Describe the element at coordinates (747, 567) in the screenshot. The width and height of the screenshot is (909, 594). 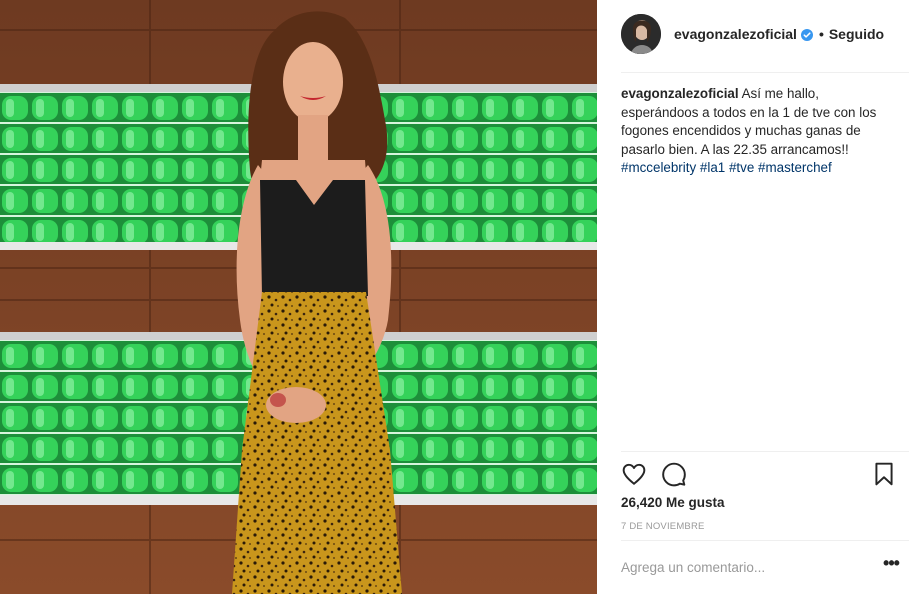
I see `comment-input` at that location.